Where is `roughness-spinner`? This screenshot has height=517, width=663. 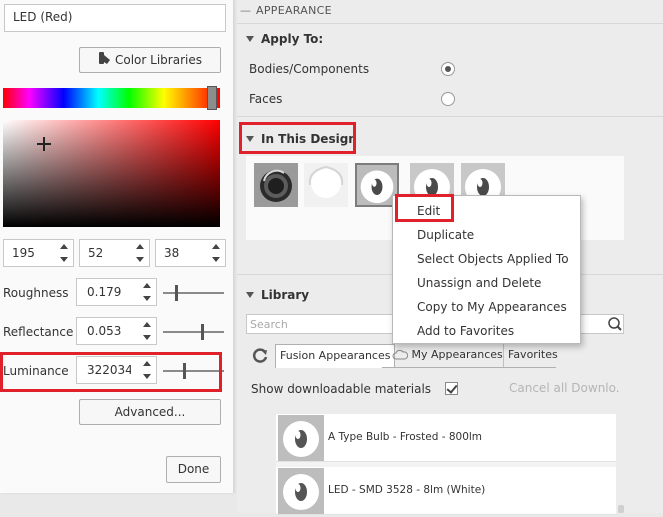
roughness-spinner is located at coordinates (147, 292).